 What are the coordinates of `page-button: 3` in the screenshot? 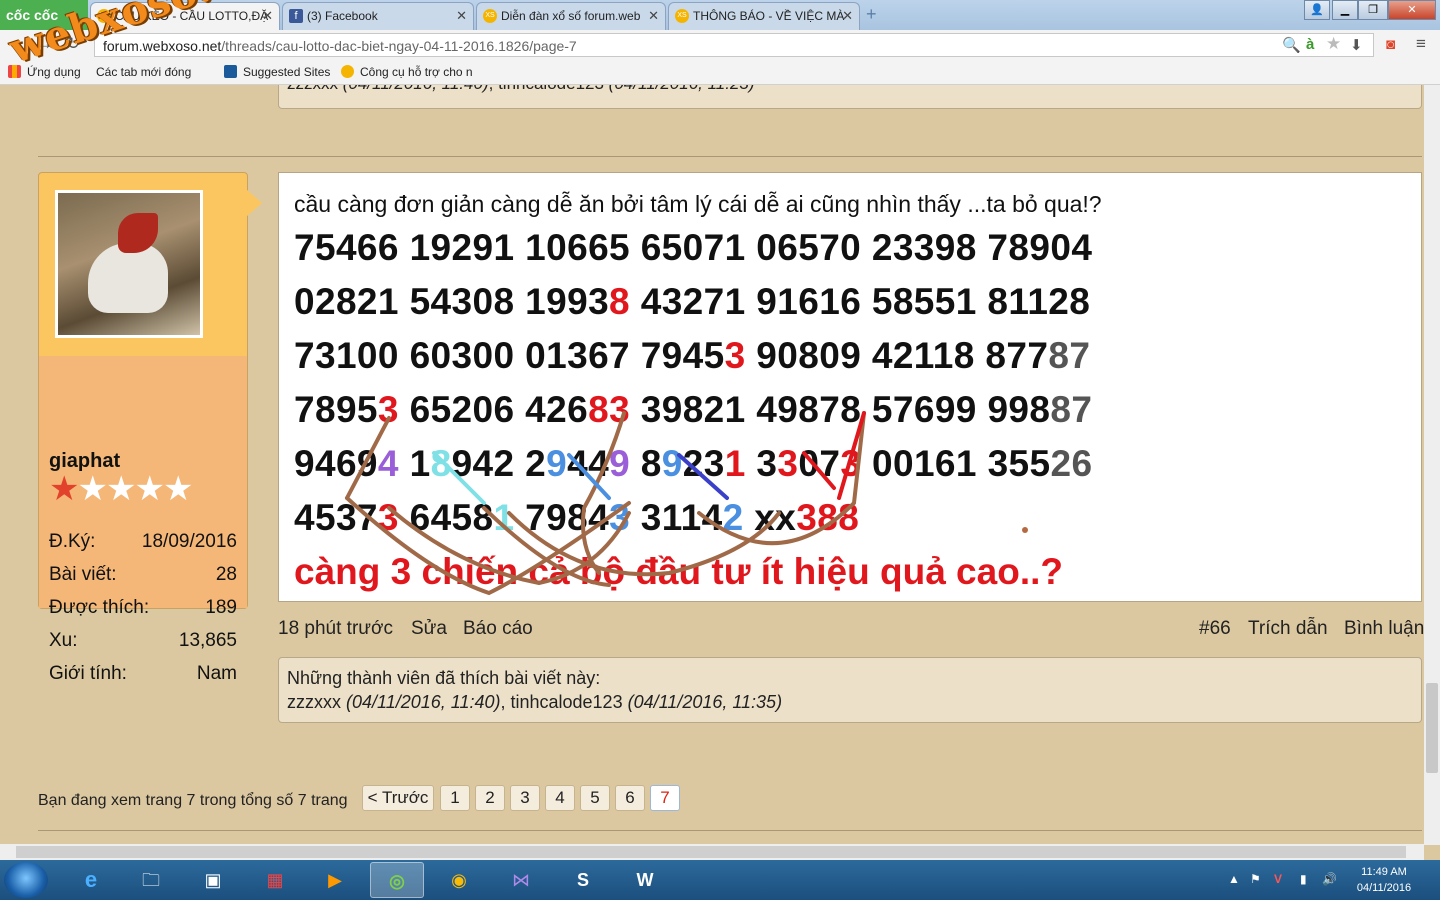 It's located at (525, 798).